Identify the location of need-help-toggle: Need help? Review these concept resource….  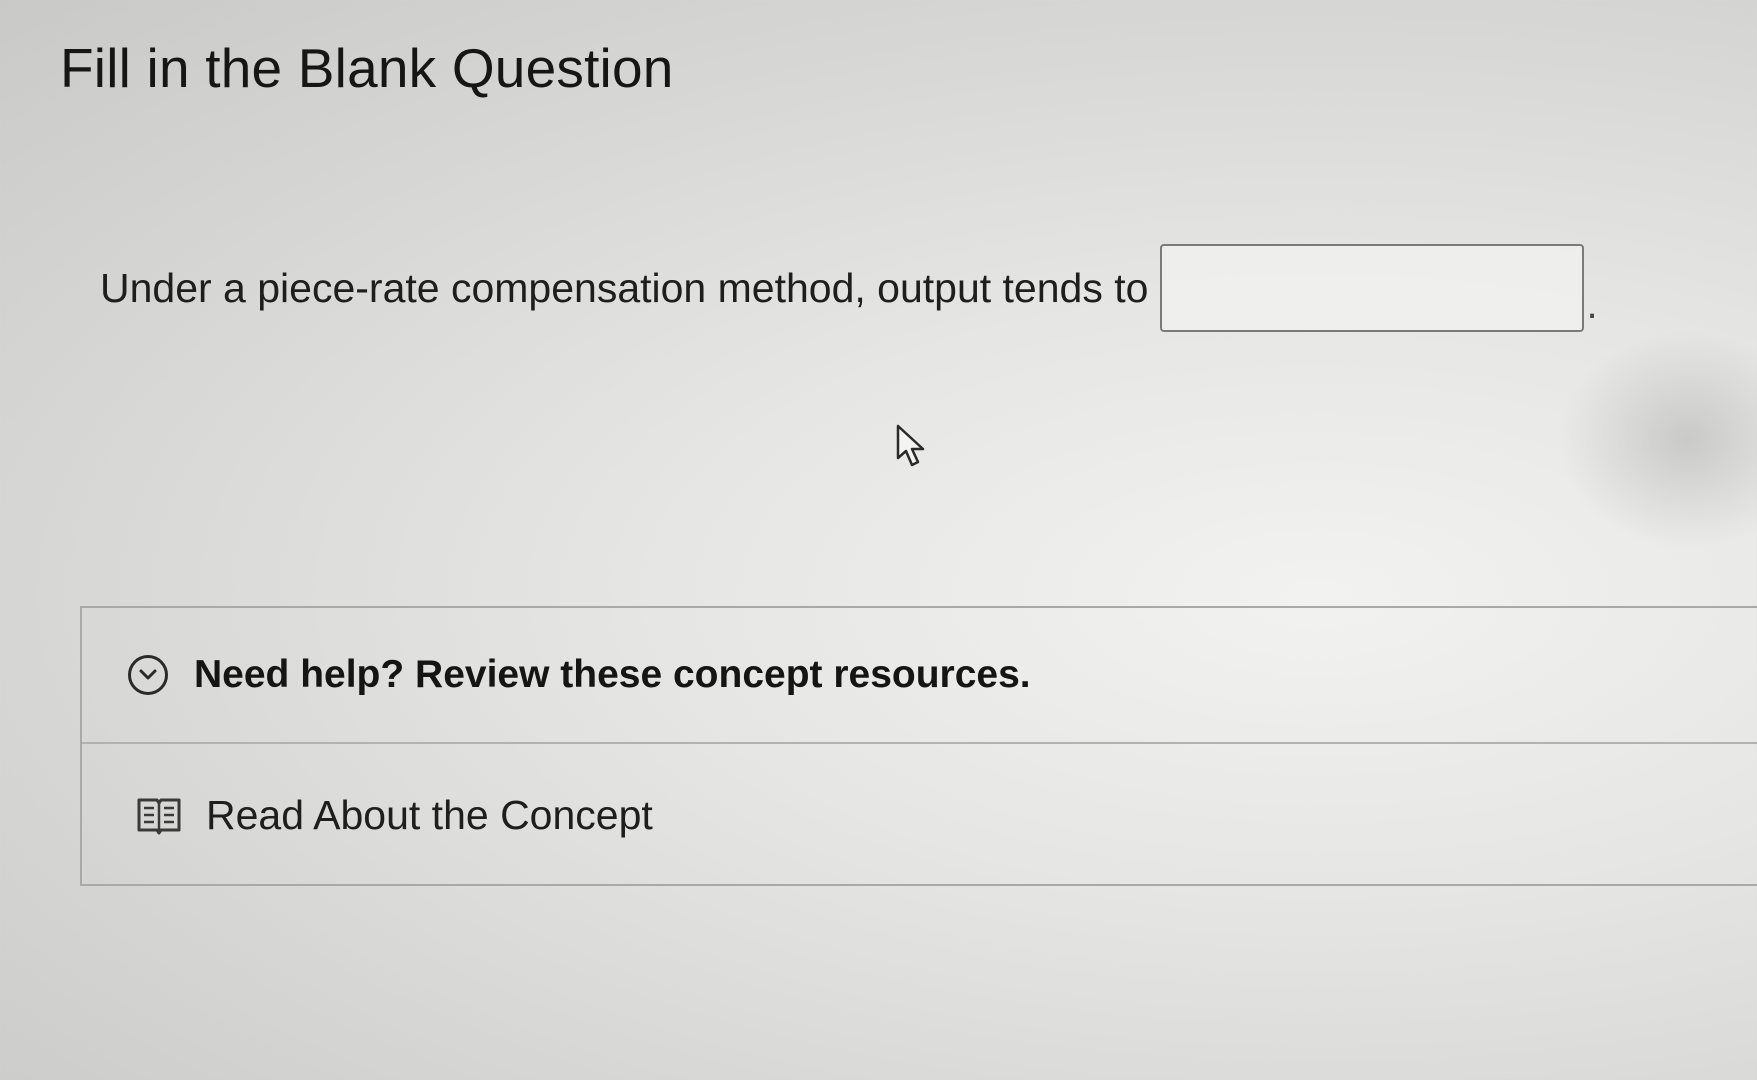
(919, 676).